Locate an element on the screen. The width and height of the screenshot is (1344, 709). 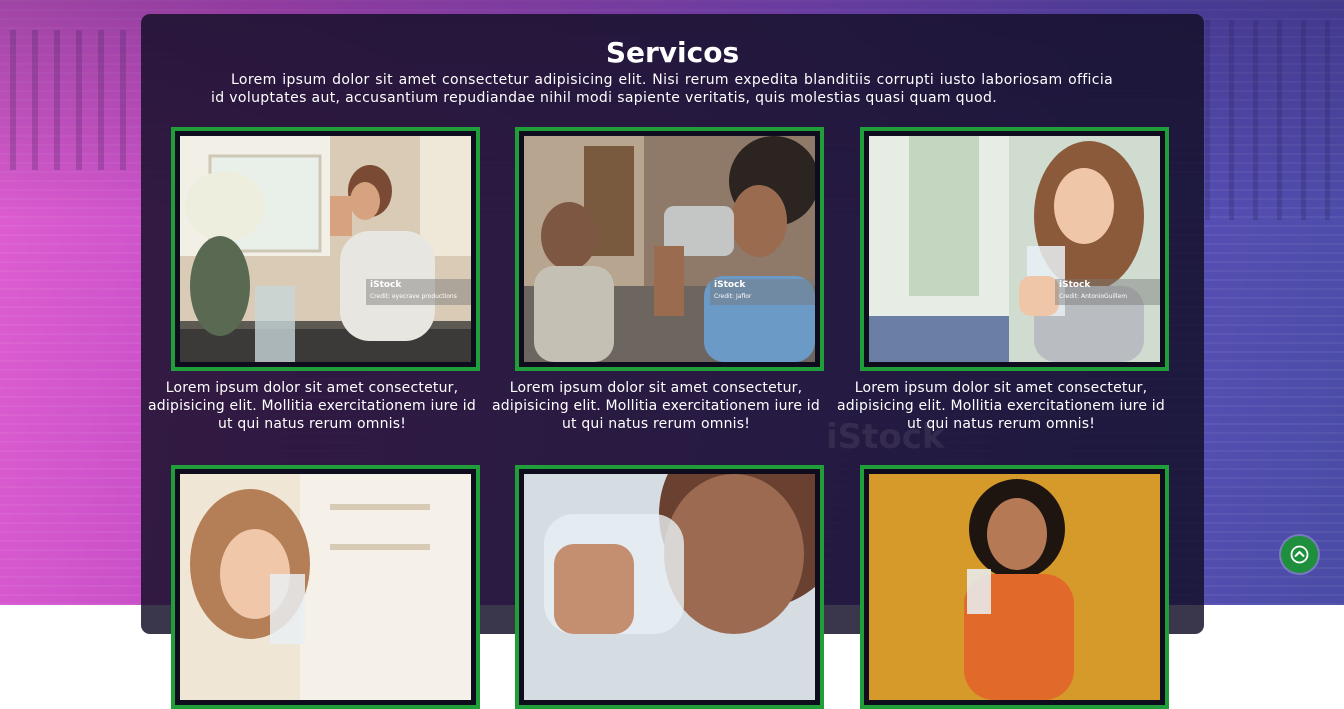
section-title: Servicos is located at coordinates (672, 52).